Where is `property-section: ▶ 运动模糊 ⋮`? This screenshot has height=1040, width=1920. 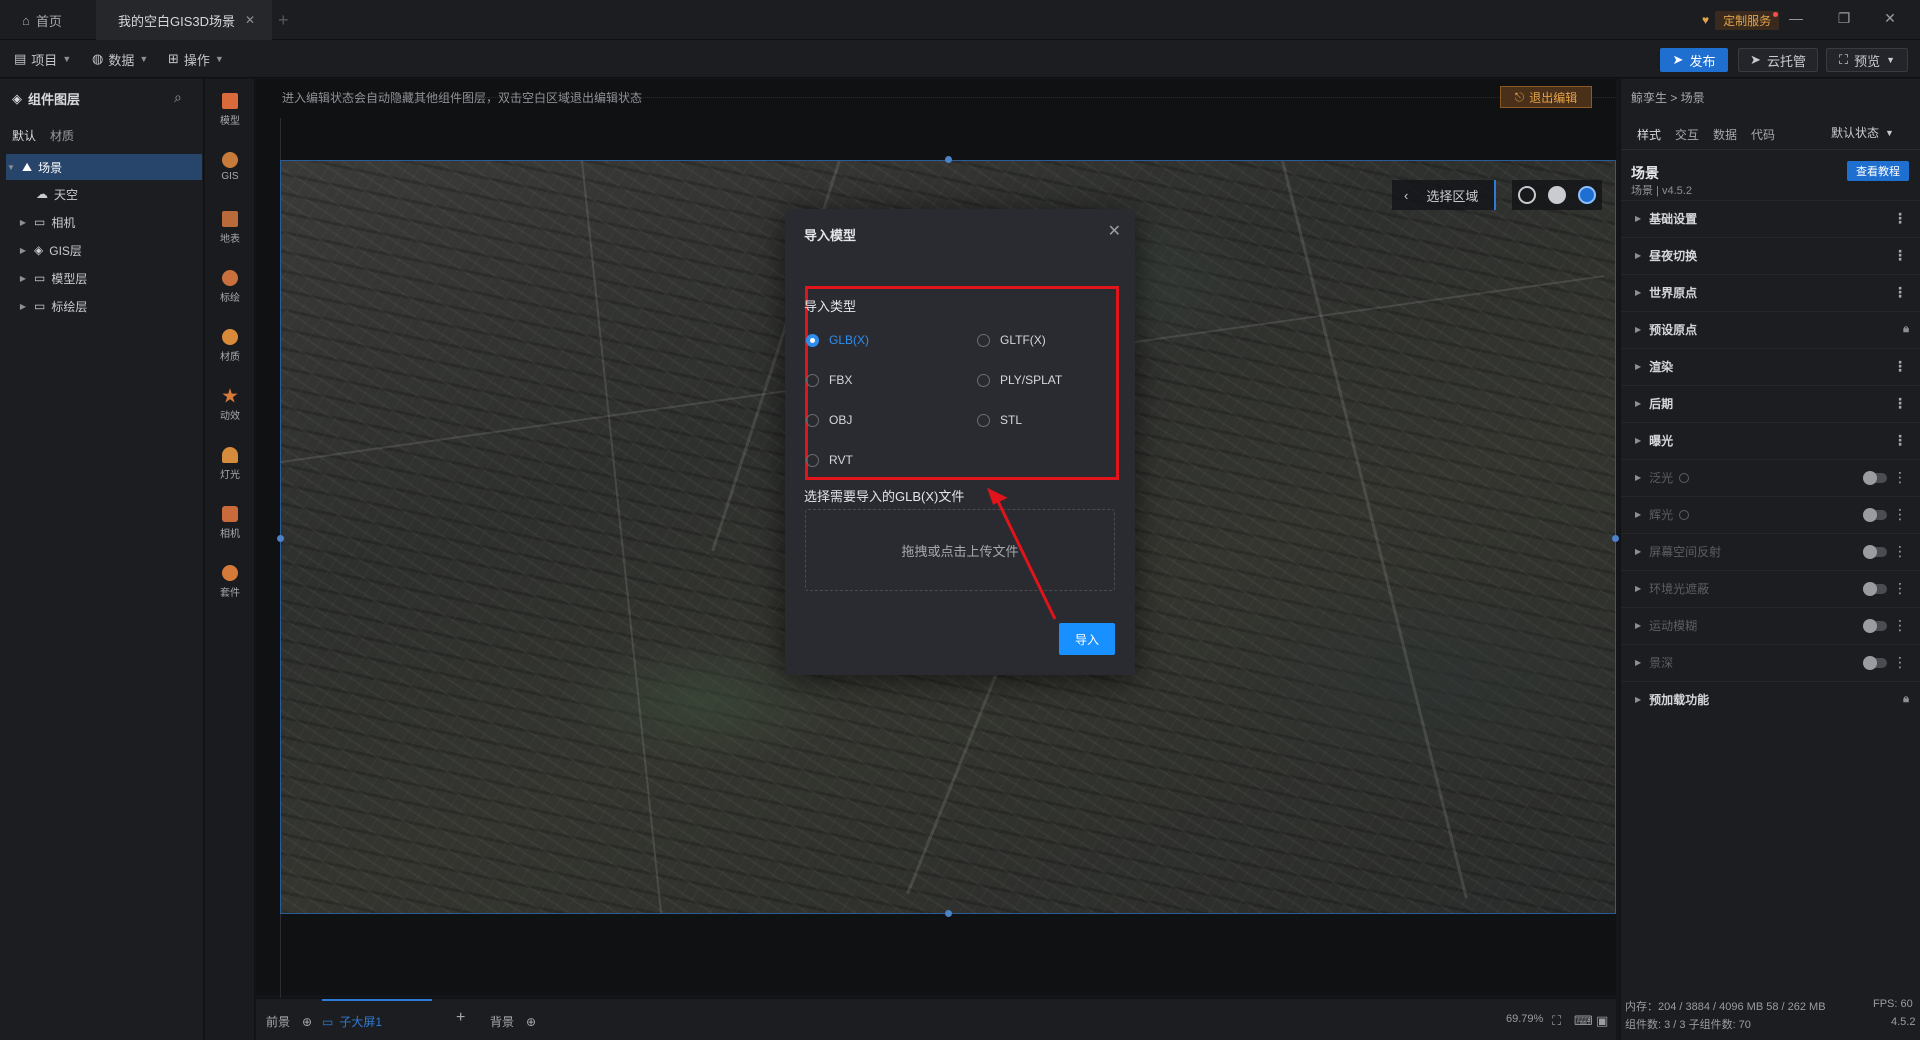
property-section: ▶ 运动模糊 ⋮ is located at coordinates (1770, 625).